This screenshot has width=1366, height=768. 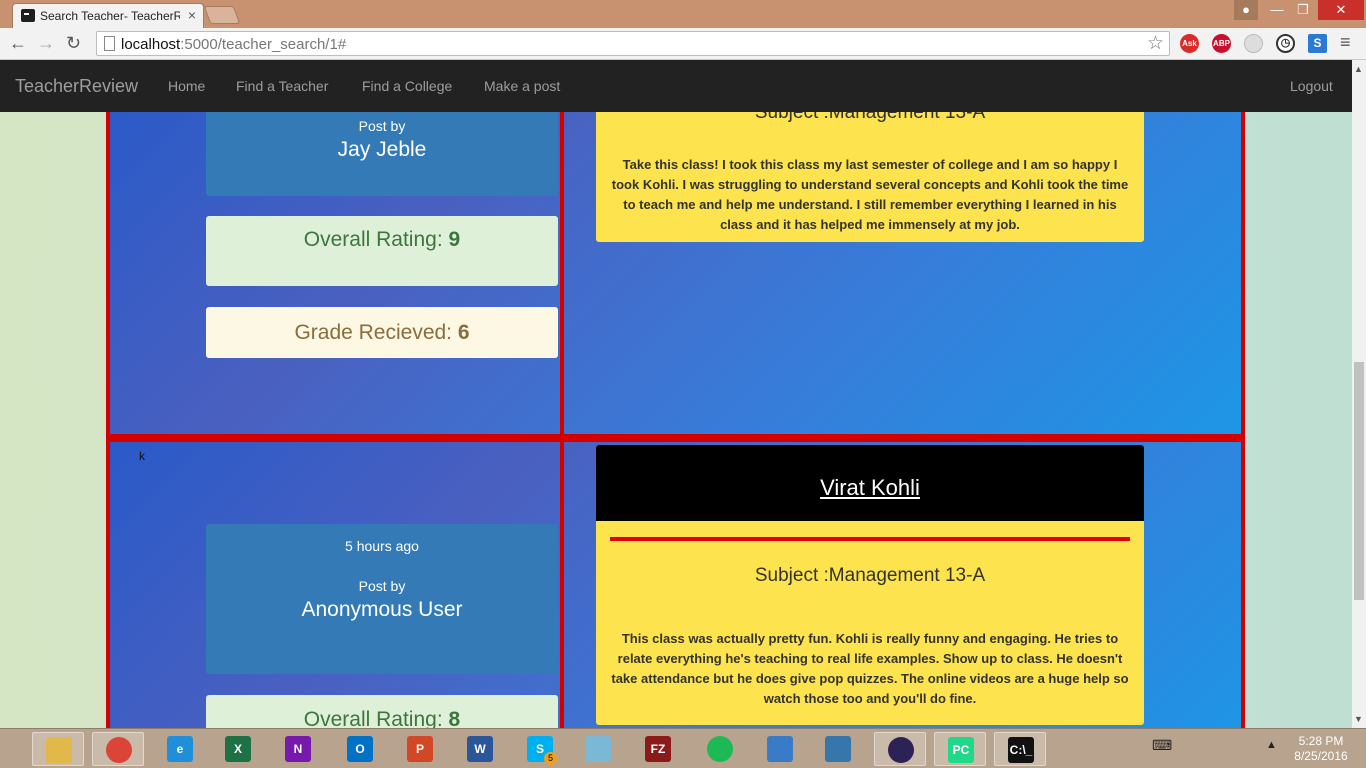 I want to click on nav-home: Home, so click(x=186, y=86).